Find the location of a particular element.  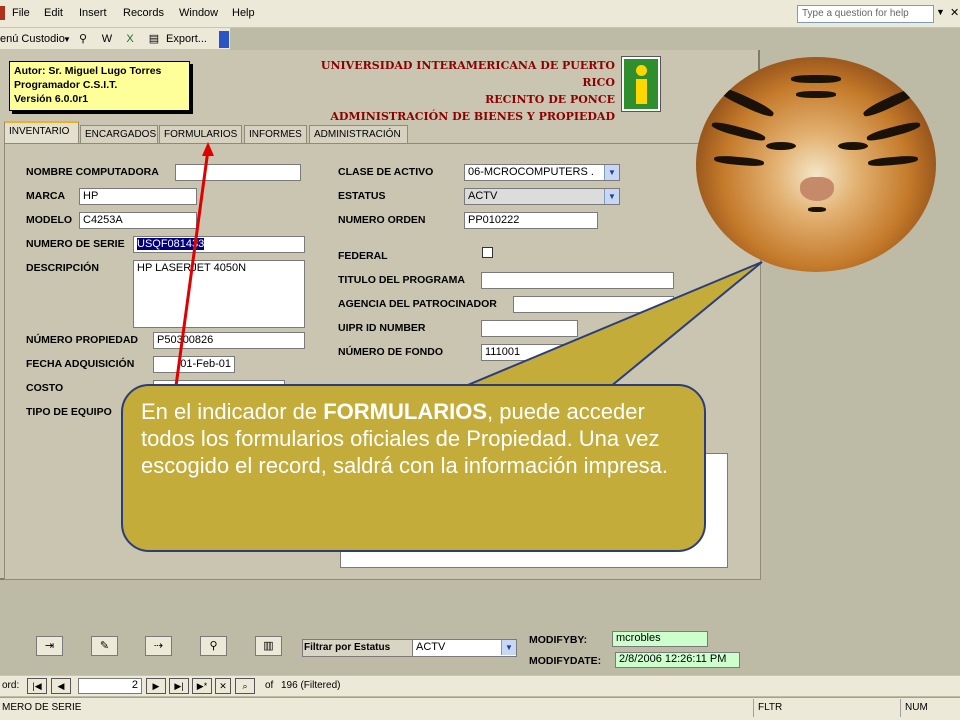

department-name: ADMINISTRACIÓN DE BIENES Y PROPIEDAD is located at coordinates (472, 116).